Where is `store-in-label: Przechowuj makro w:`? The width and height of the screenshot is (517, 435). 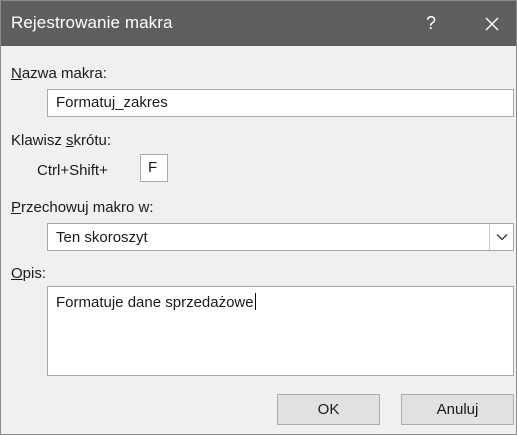 store-in-label: Przechowuj makro w: is located at coordinates (82, 207).